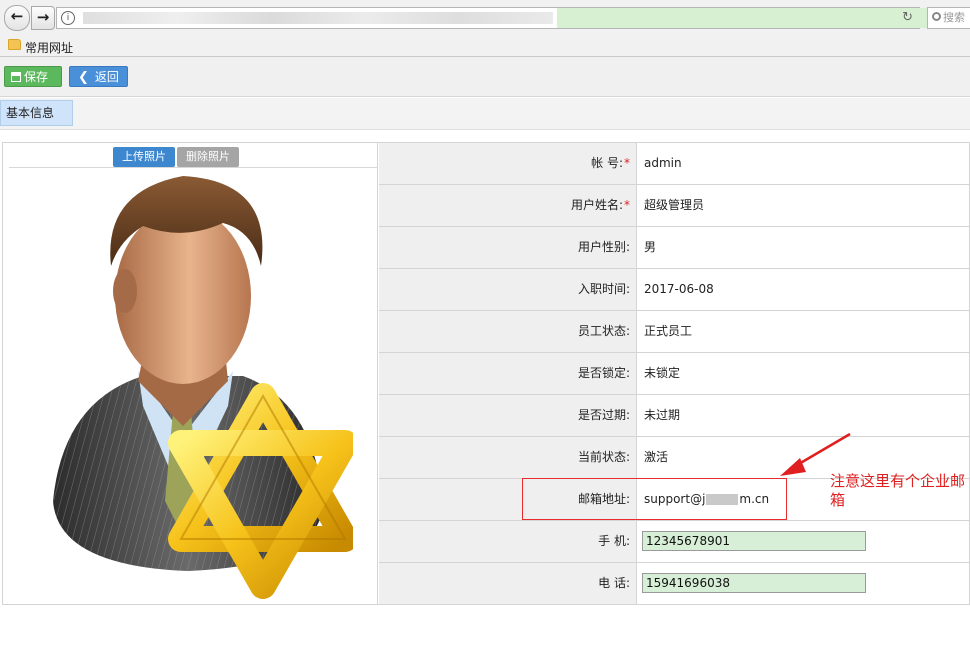 This screenshot has width=970, height=668. What do you see at coordinates (508, 415) in the screenshot?
I see `expired-label: 是否过期:` at bounding box center [508, 415].